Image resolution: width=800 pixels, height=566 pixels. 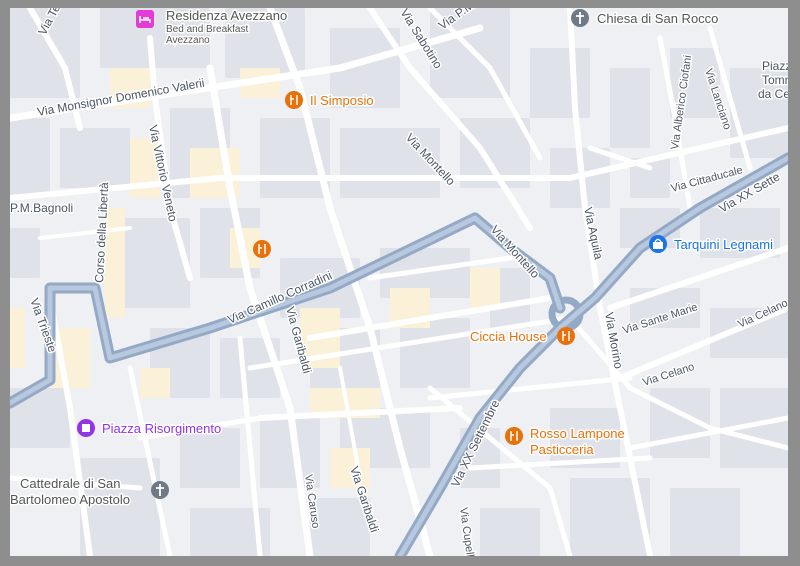 I want to click on poi-residenza-sub2: Avezzano, so click(x=188, y=40).